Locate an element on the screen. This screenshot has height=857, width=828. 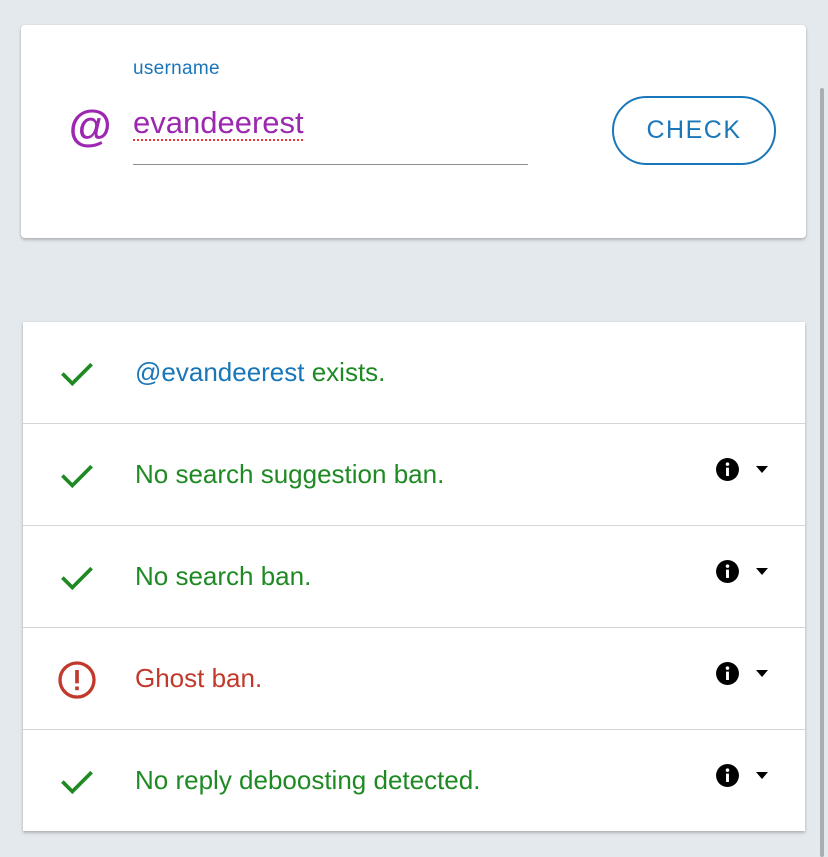
check-button: CHECK is located at coordinates (694, 130).